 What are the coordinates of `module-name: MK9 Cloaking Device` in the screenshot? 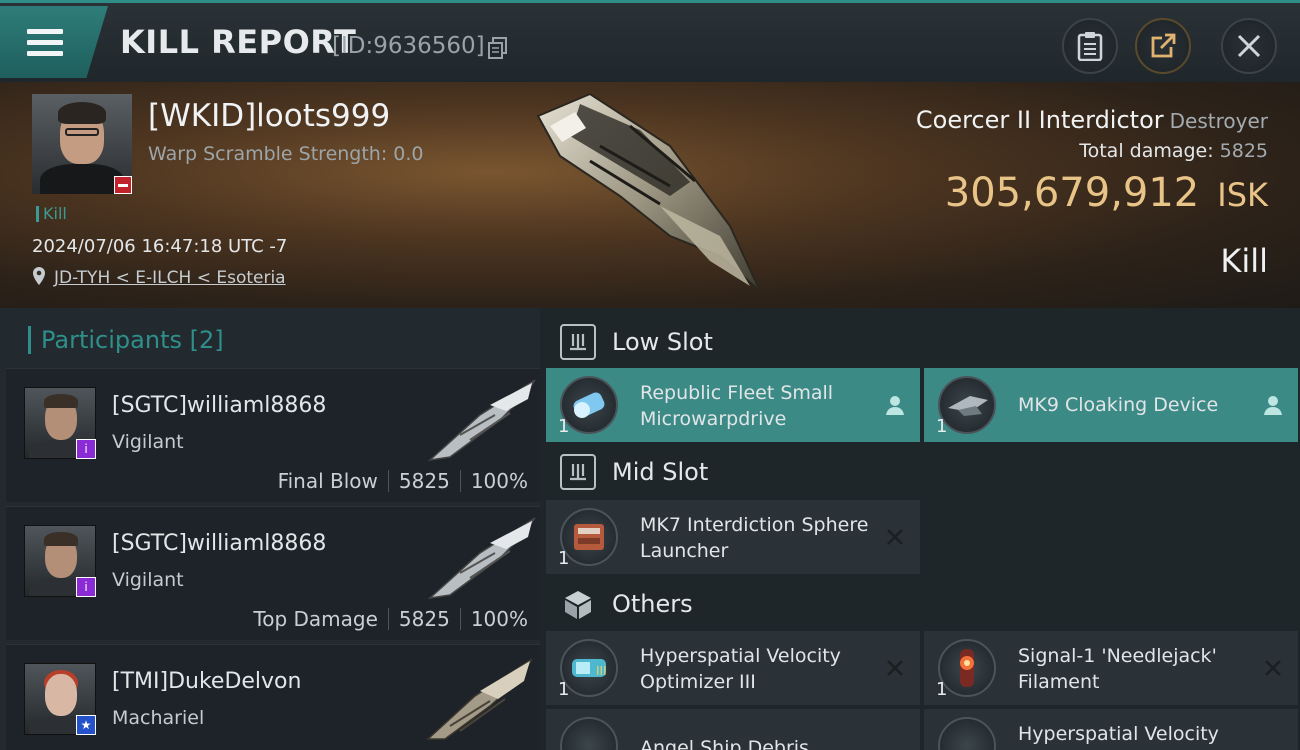 It's located at (1118, 405).